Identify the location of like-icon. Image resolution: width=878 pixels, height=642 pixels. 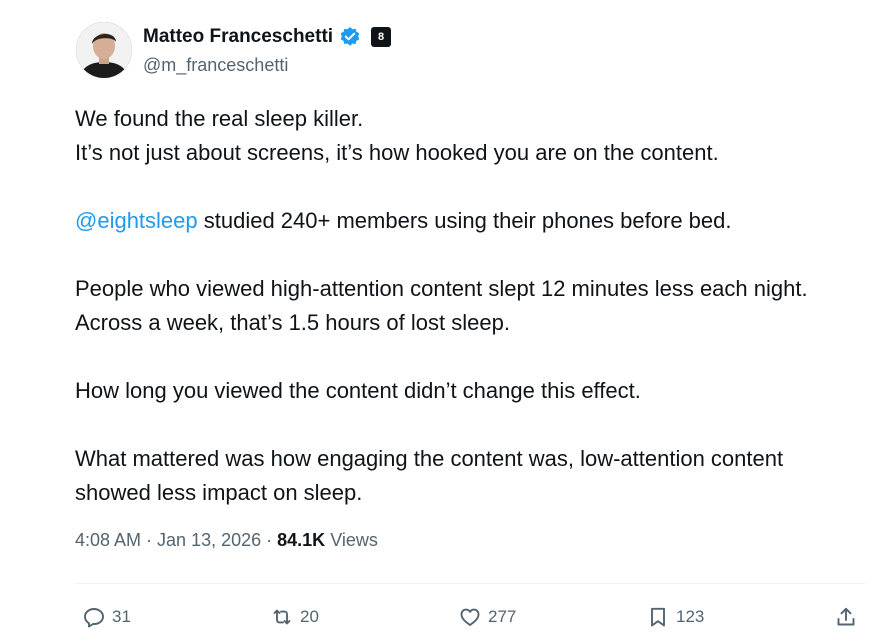
(470, 617).